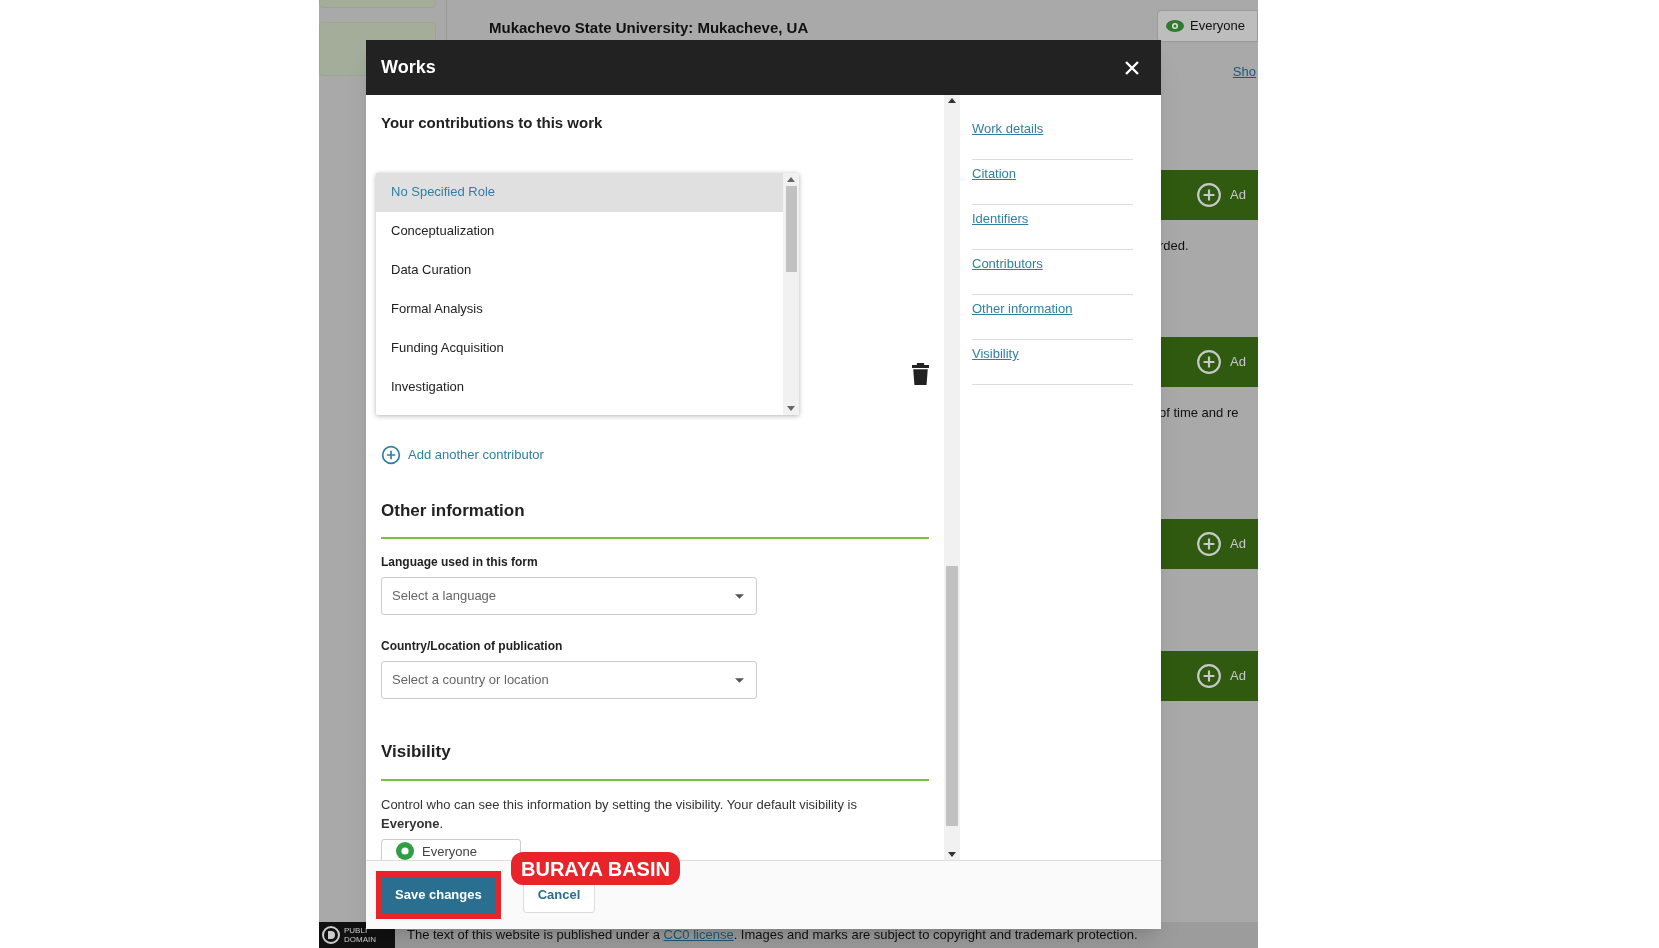 This screenshot has width=1659, height=948. Describe the element at coordinates (649, 28) in the screenshot. I see `page-heading: Mukachevo State University: Mukacheve, UA` at that location.